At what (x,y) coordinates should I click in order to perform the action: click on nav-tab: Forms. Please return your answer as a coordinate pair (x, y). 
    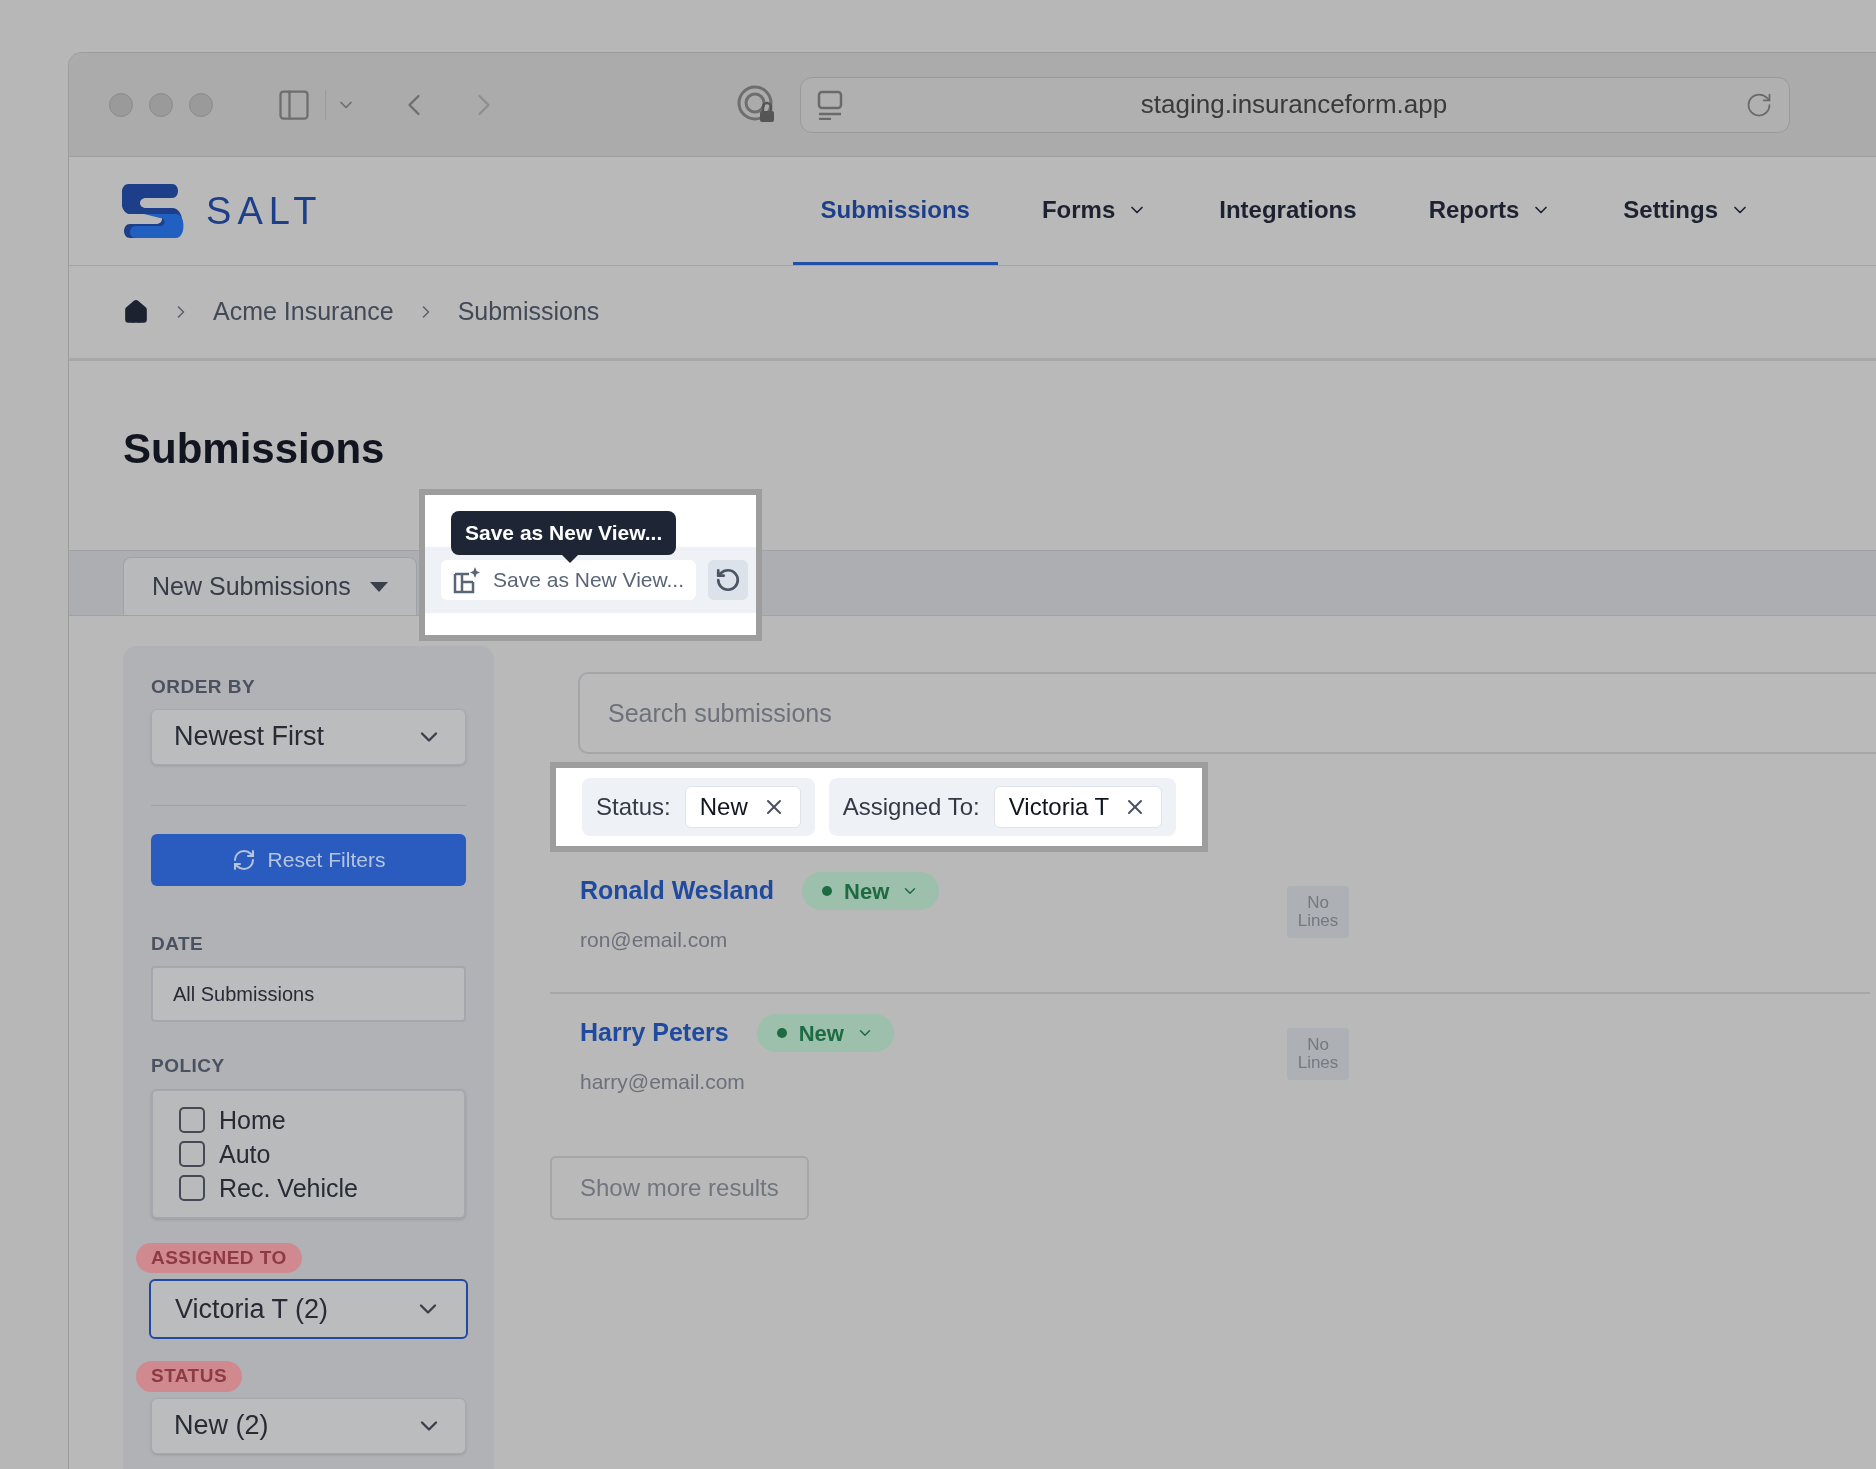
    Looking at the image, I should click on (1094, 211).